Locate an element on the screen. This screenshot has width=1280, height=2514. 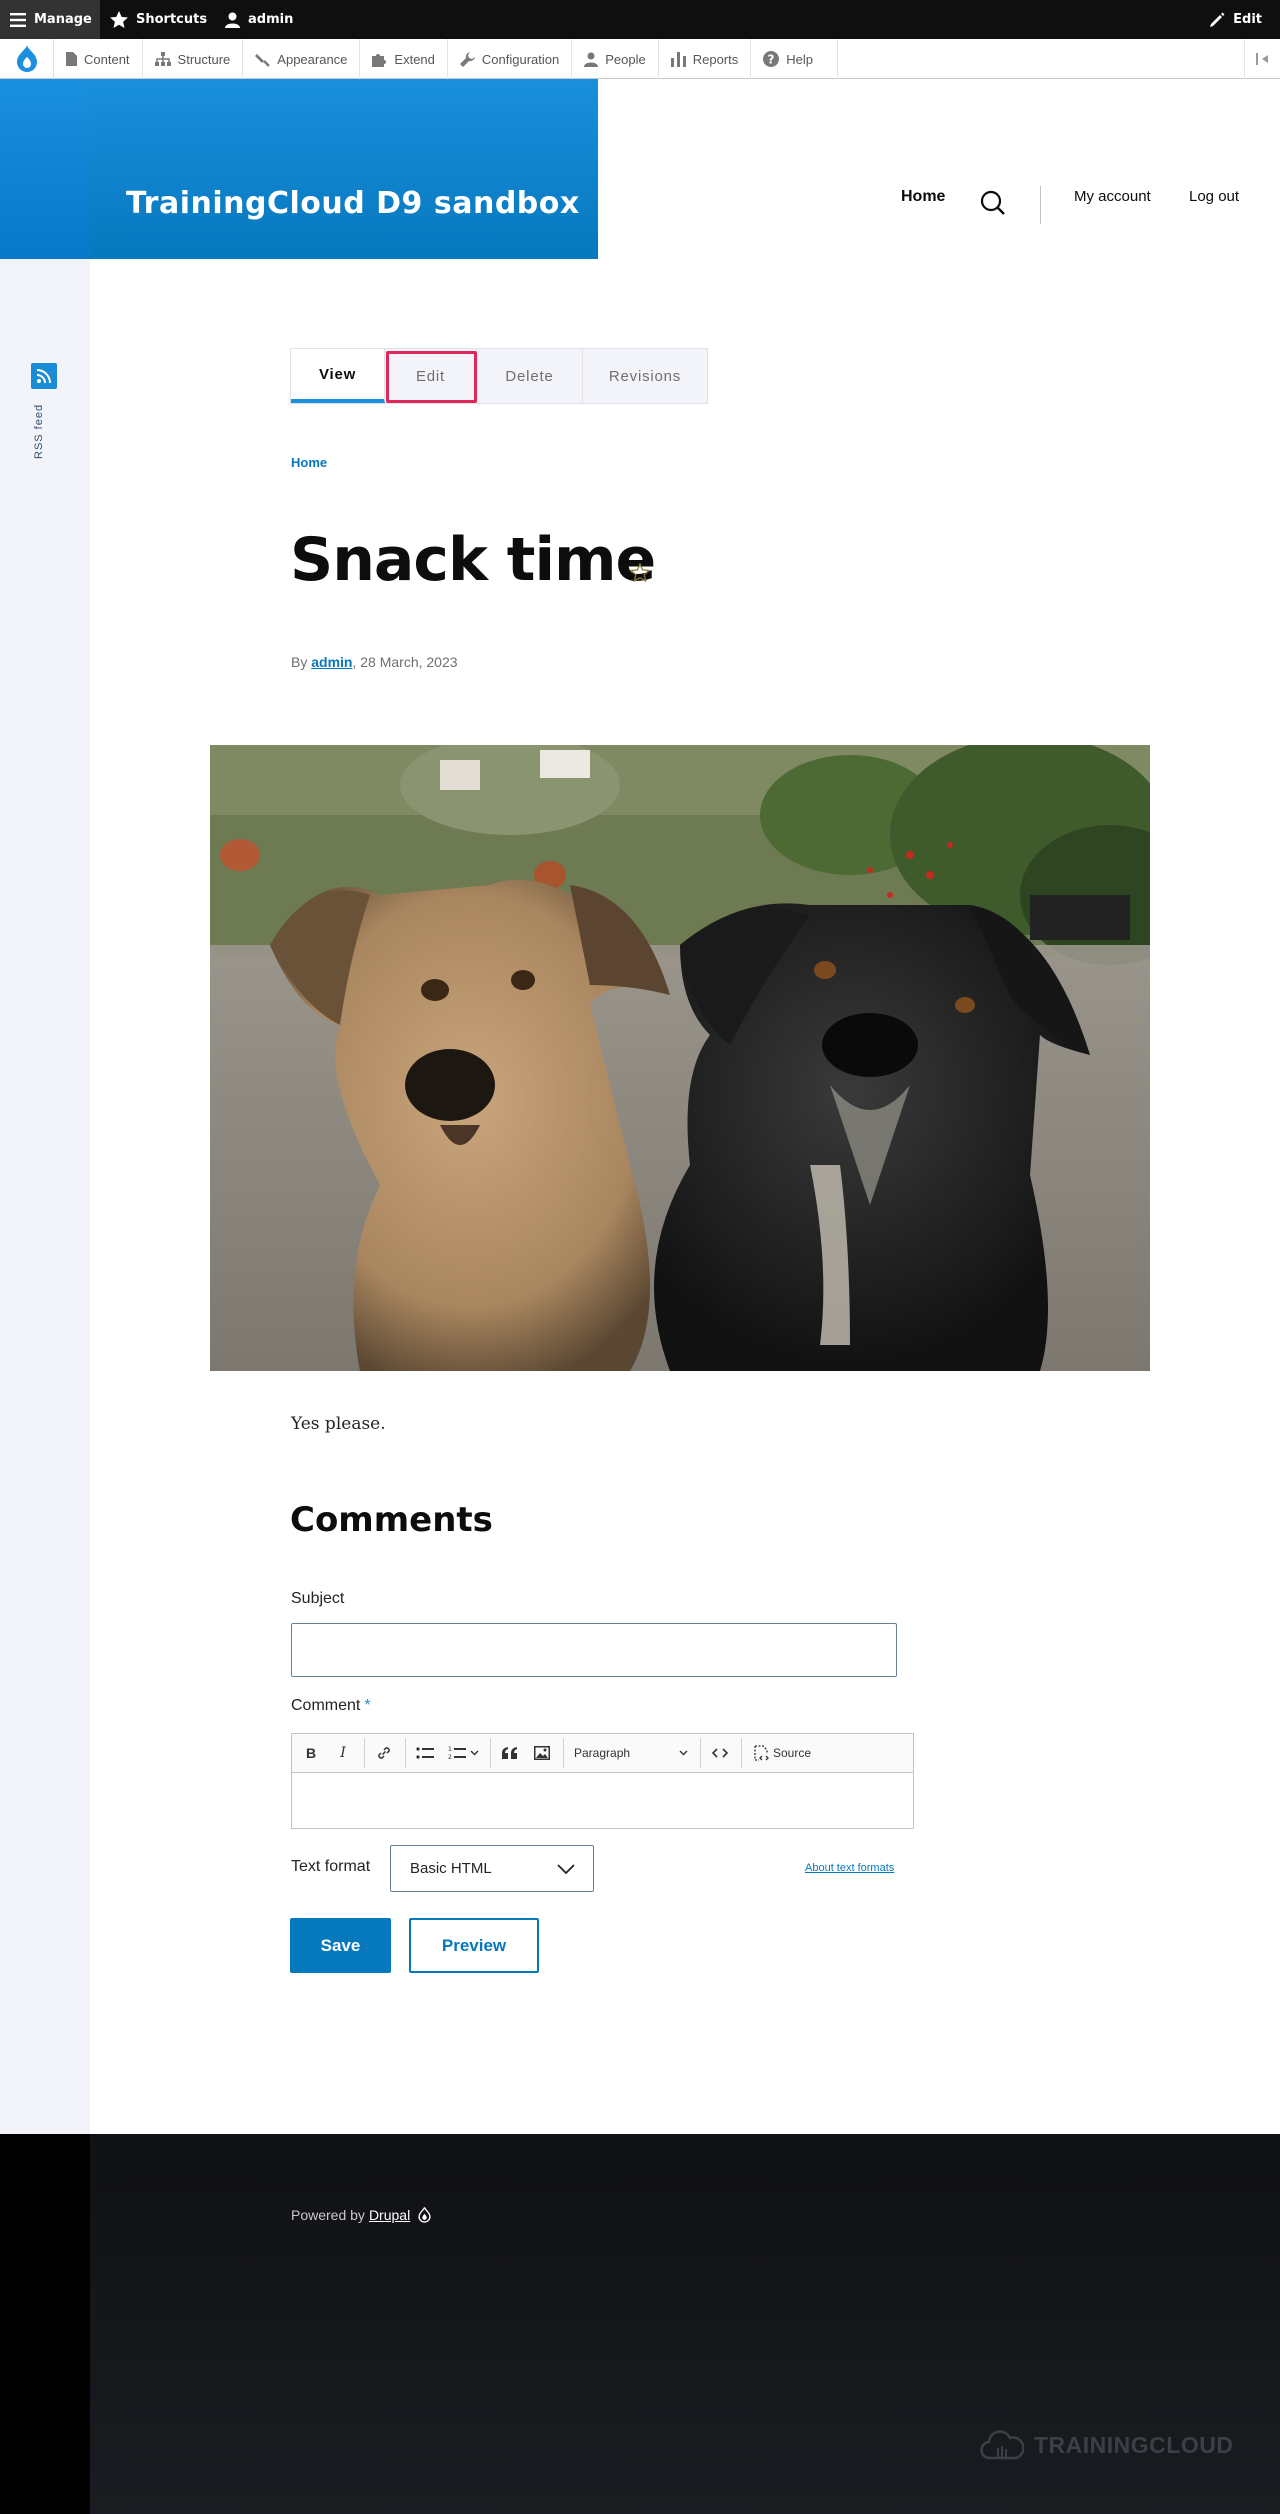
tab-revisions: Revisions is located at coordinates (645, 376).